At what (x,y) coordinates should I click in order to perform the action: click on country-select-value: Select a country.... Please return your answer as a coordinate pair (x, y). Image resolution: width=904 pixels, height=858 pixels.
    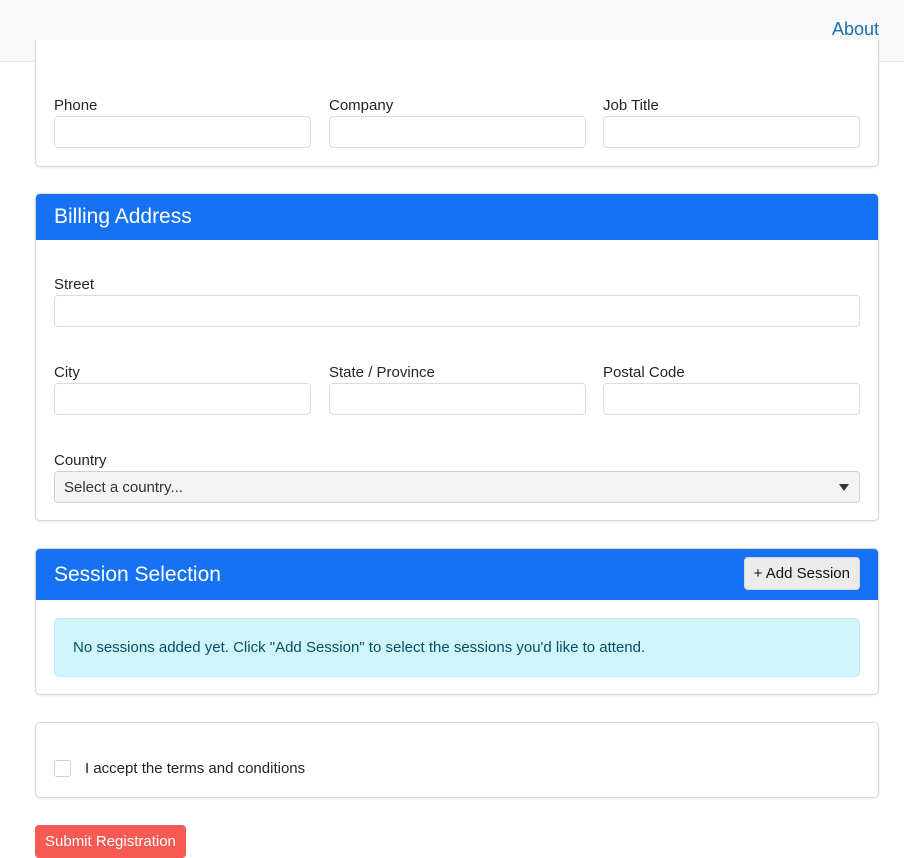
    Looking at the image, I should click on (123, 487).